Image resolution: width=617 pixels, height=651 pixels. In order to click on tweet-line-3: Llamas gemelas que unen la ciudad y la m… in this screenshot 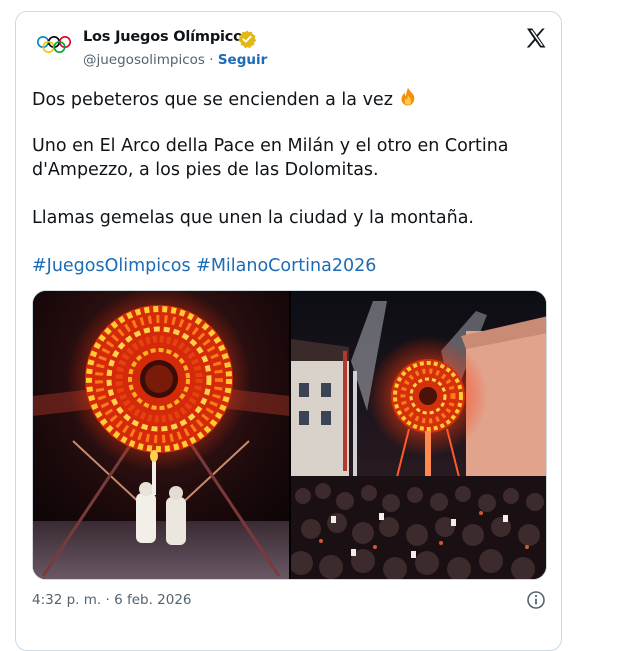, I will do `click(253, 218)`.